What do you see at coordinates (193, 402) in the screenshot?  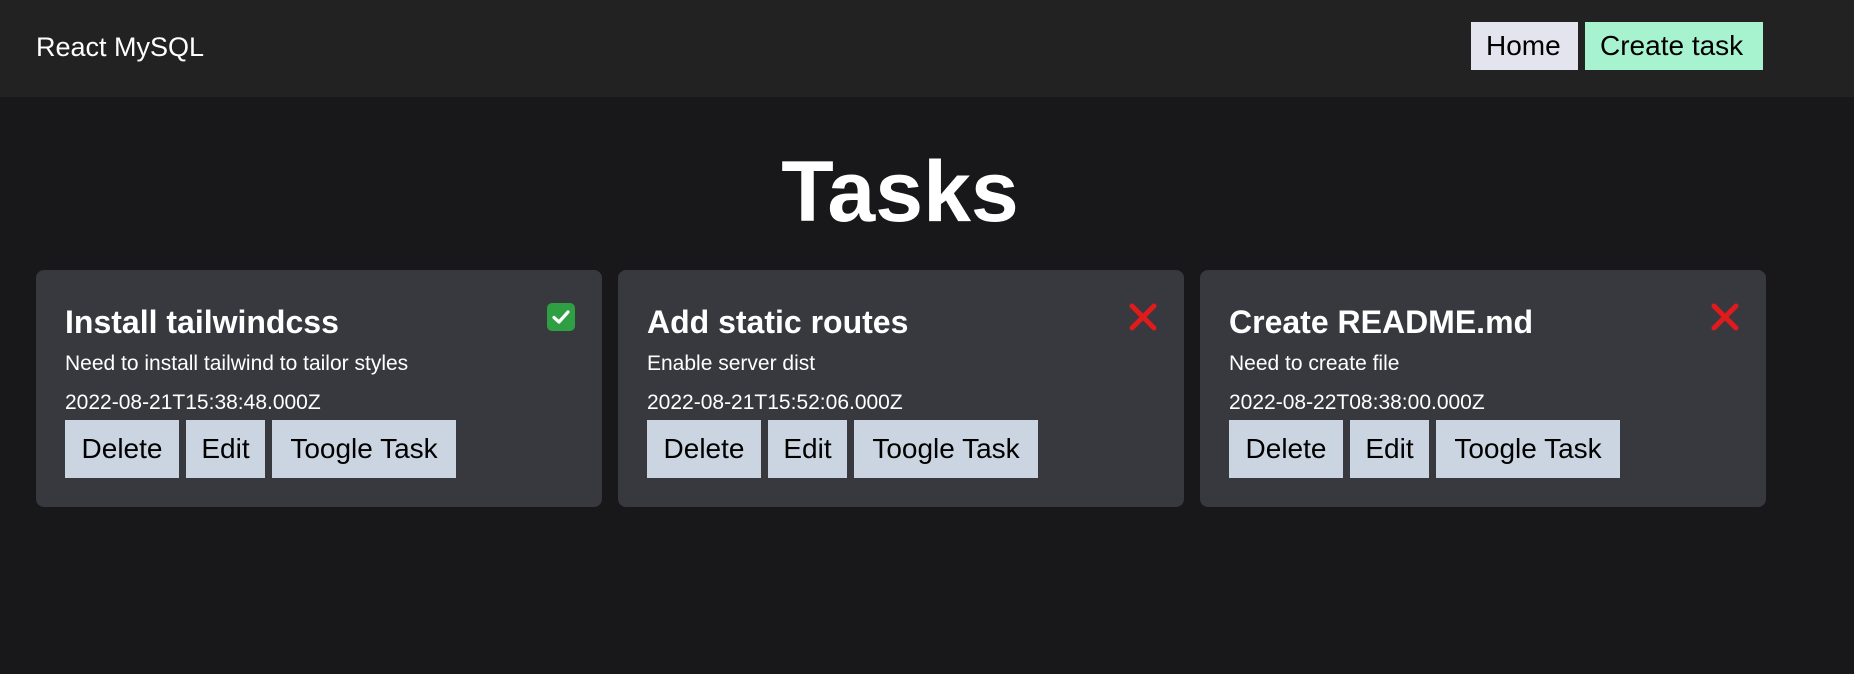 I see `task-created-date: 2022-08-21T15:38:48.000Z` at bounding box center [193, 402].